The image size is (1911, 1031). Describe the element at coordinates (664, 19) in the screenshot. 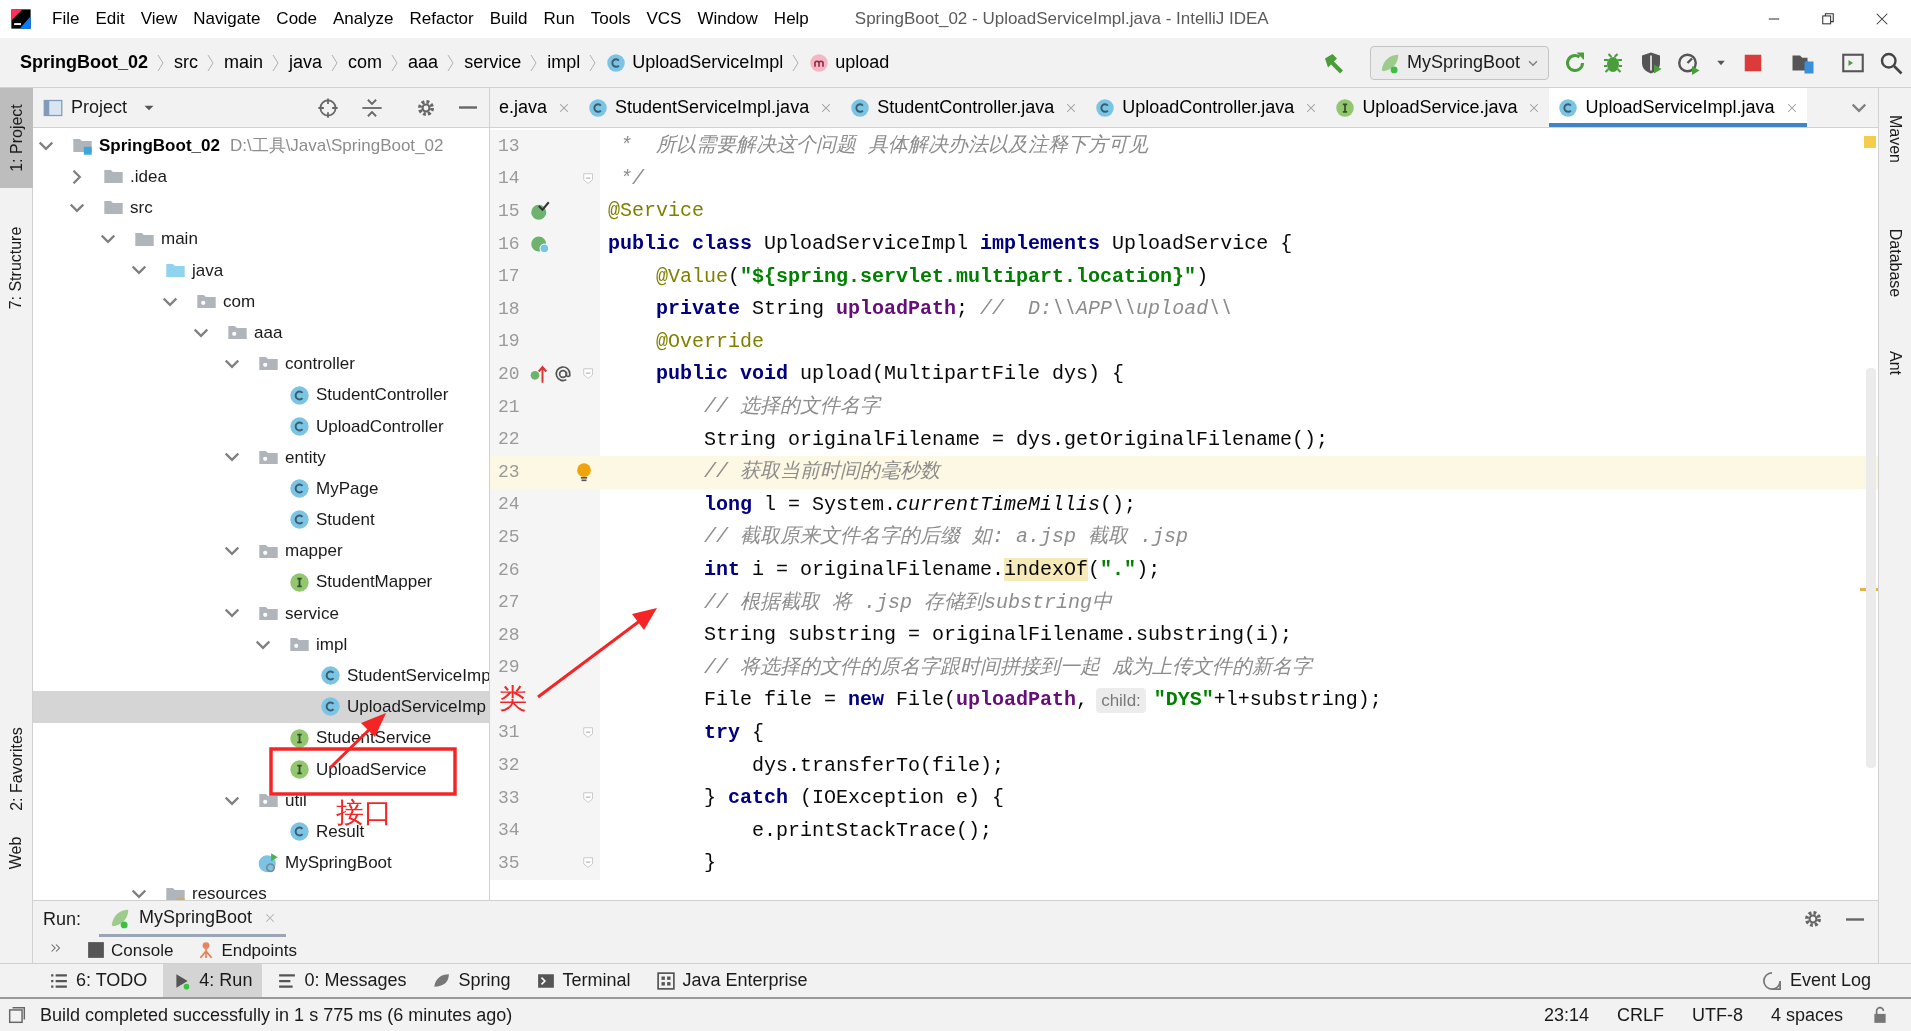

I see `menu-item: VCS` at that location.